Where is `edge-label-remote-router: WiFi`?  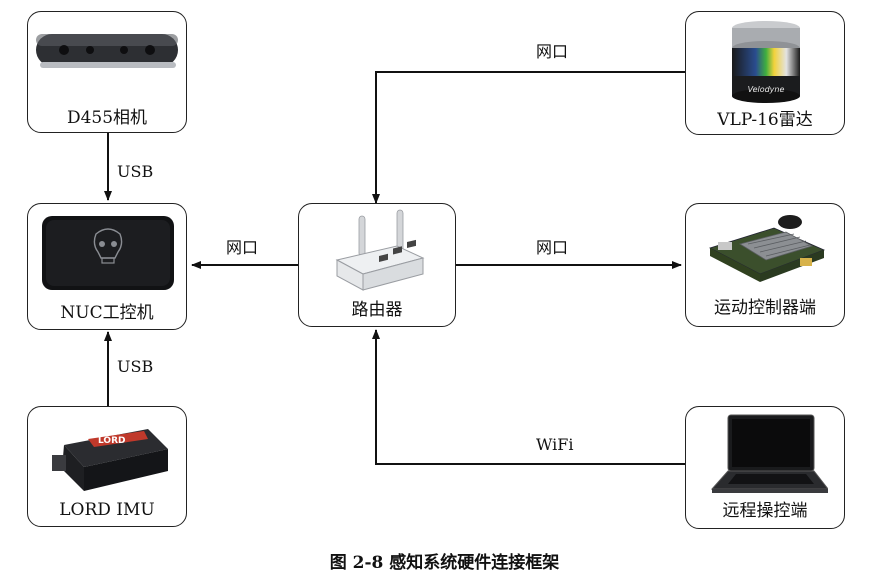 edge-label-remote-router: WiFi is located at coordinates (555, 444).